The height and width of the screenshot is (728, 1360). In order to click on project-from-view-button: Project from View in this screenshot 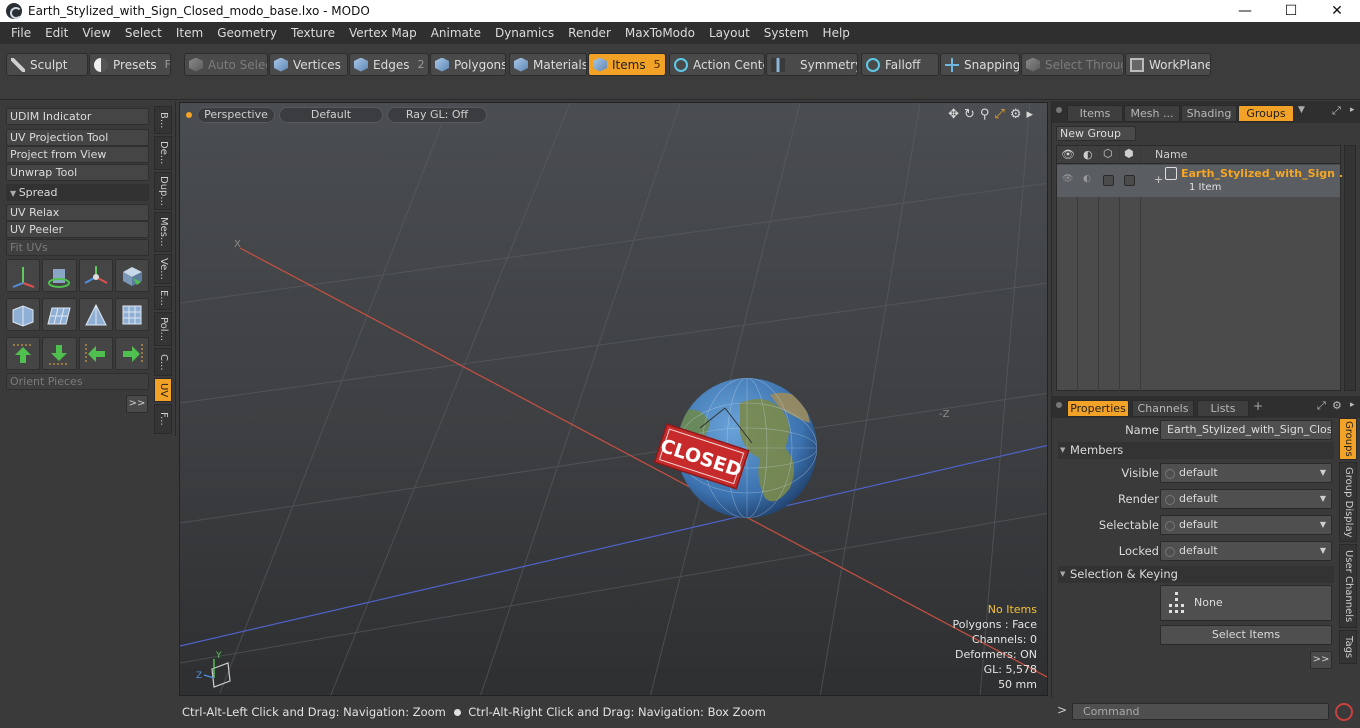, I will do `click(77, 154)`.